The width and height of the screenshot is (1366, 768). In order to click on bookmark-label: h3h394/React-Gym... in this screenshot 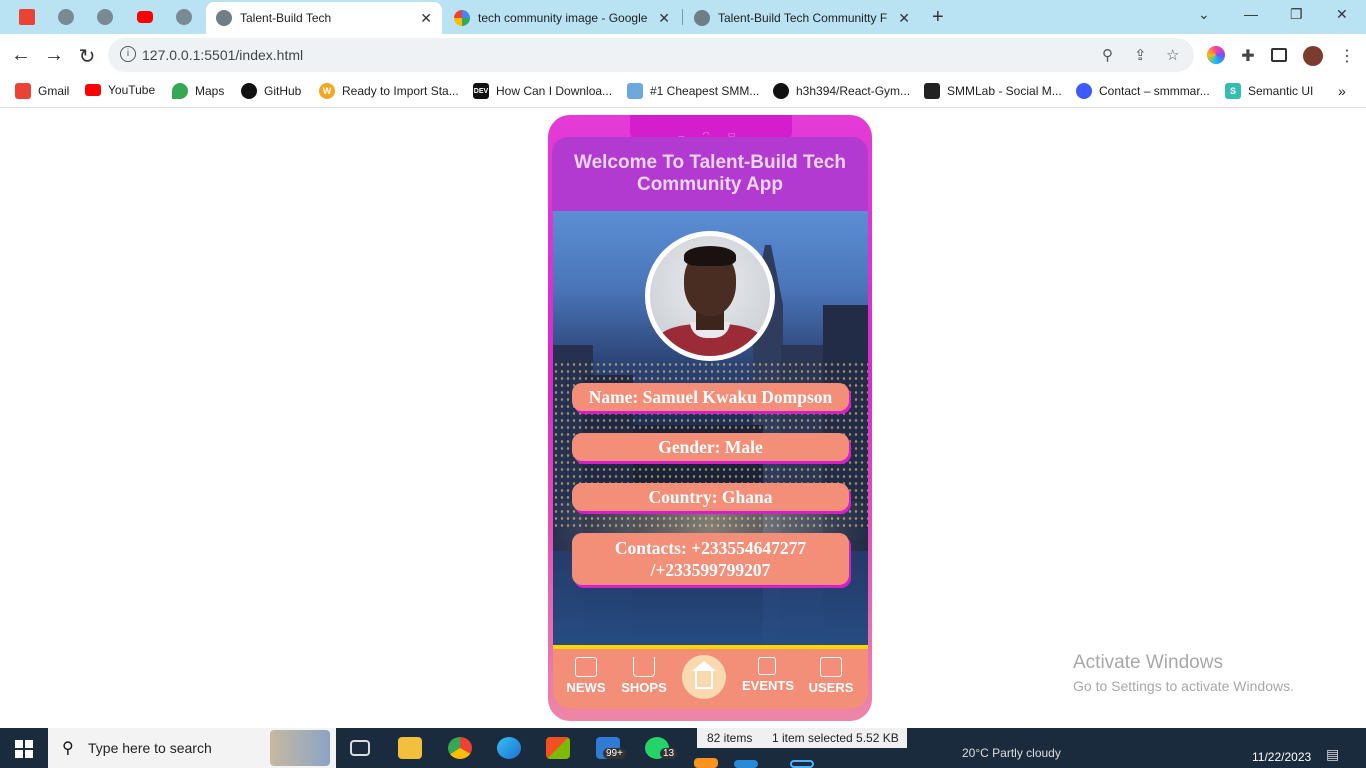, I will do `click(853, 91)`.